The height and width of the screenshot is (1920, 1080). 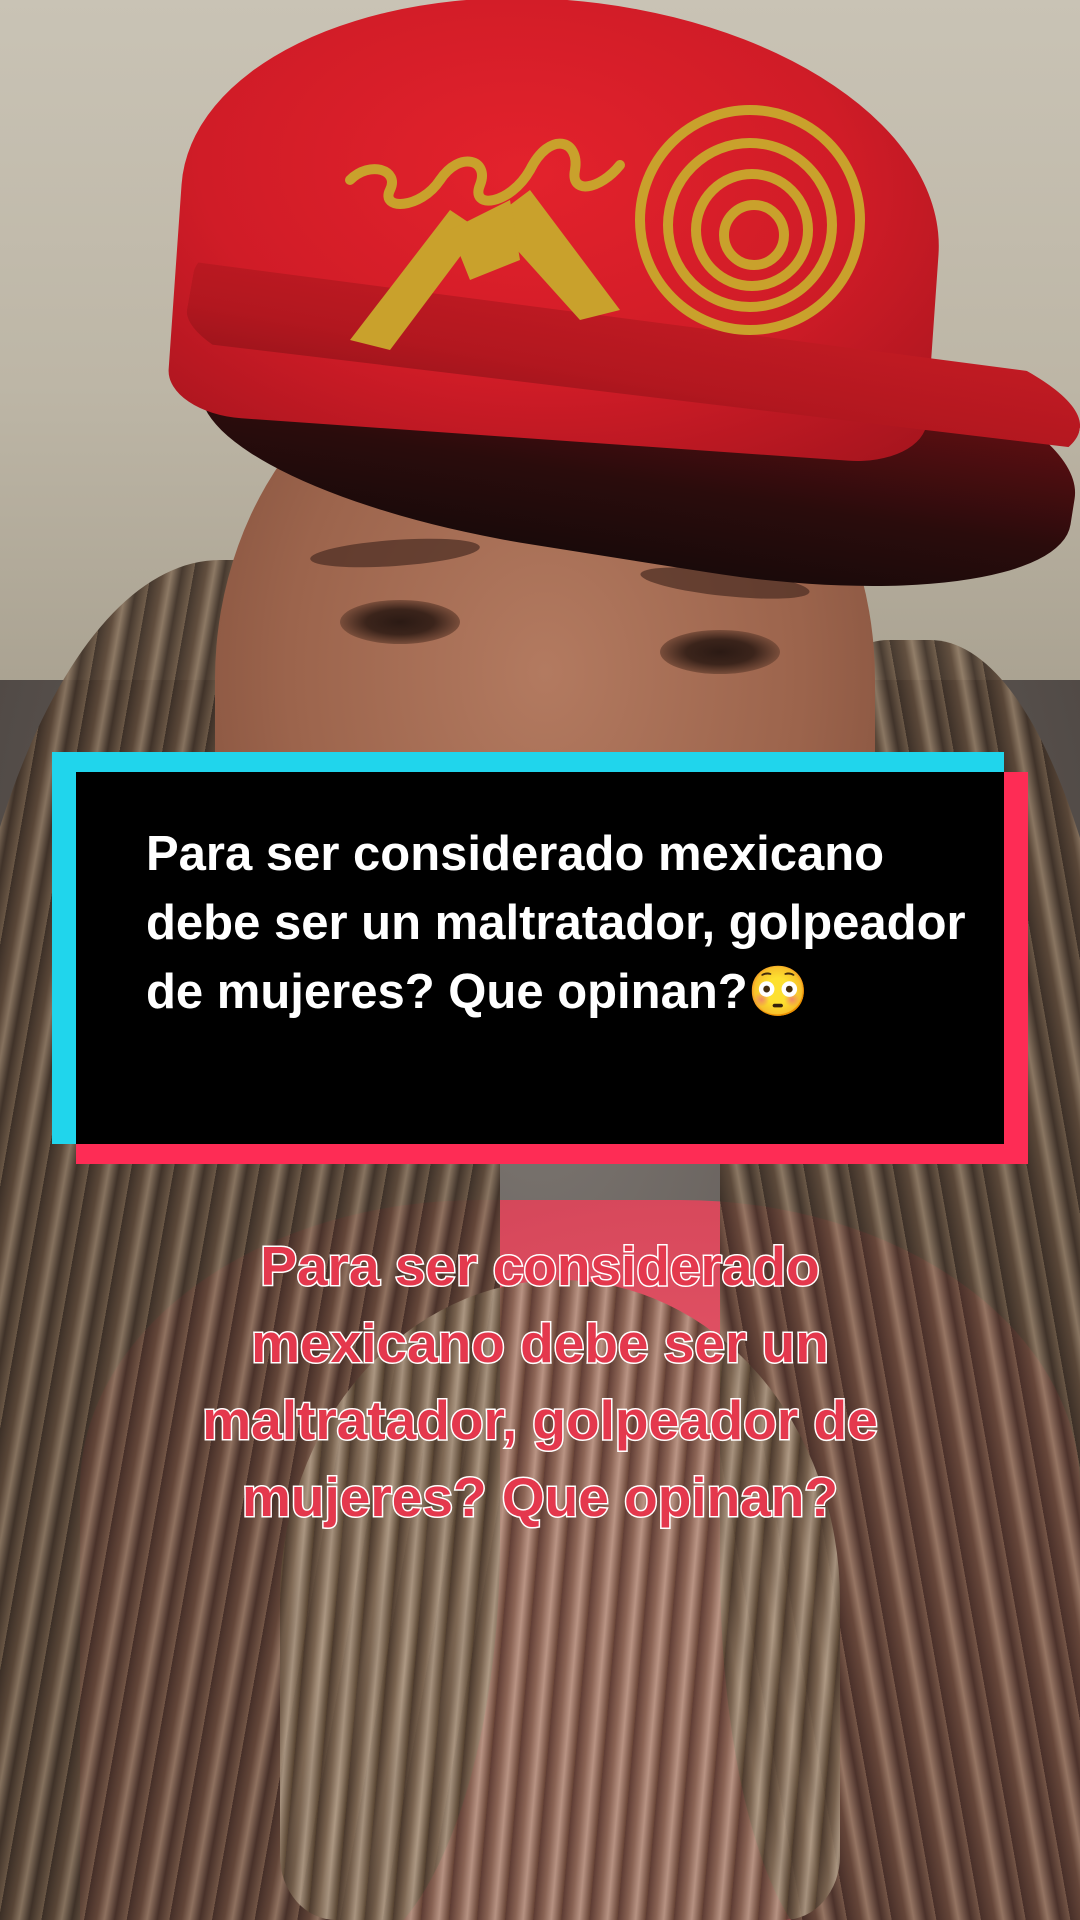 What do you see at coordinates (485, 240) in the screenshot?
I see `logo-bird-body` at bounding box center [485, 240].